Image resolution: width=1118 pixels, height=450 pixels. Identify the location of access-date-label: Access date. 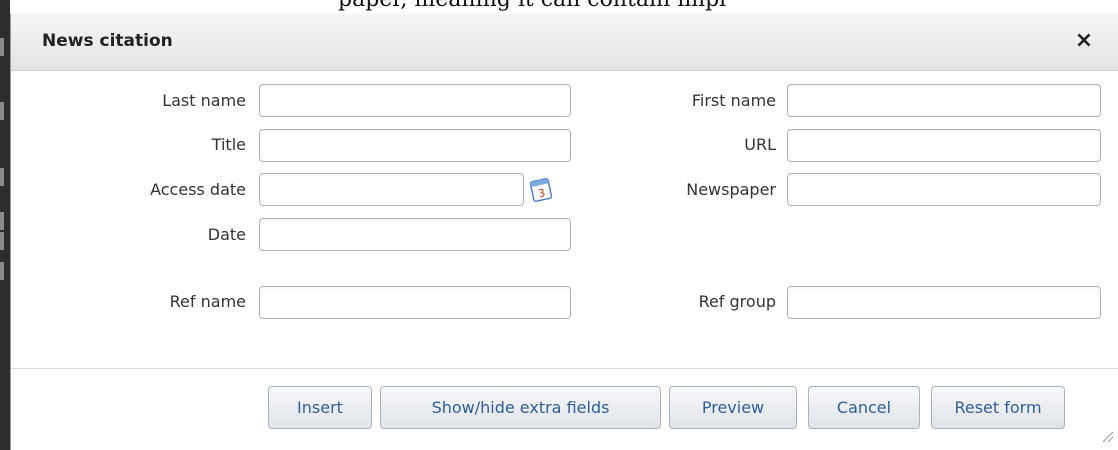
(198, 189).